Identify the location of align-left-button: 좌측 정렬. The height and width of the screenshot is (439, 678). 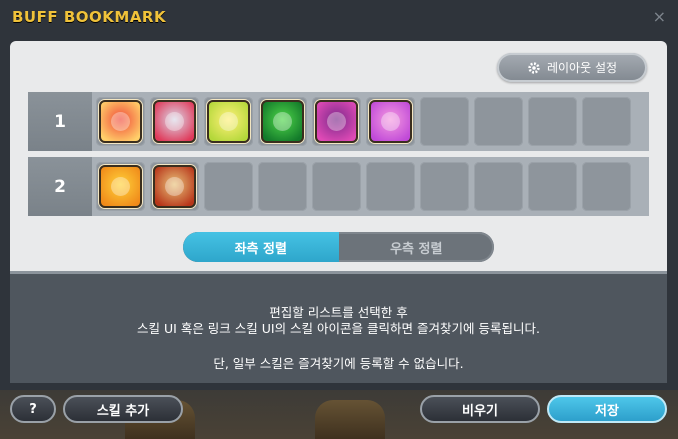
(261, 247).